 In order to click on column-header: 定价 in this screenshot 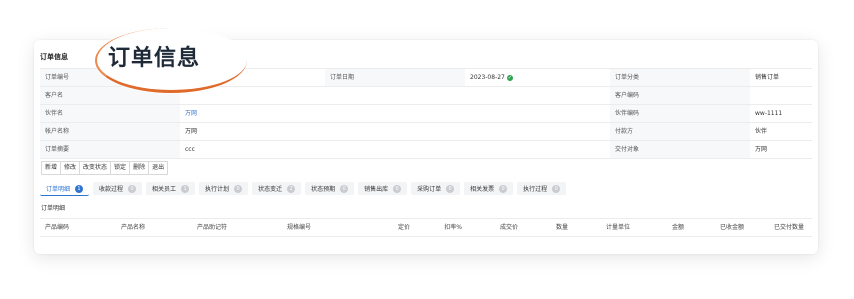, I will do `click(389, 227)`.